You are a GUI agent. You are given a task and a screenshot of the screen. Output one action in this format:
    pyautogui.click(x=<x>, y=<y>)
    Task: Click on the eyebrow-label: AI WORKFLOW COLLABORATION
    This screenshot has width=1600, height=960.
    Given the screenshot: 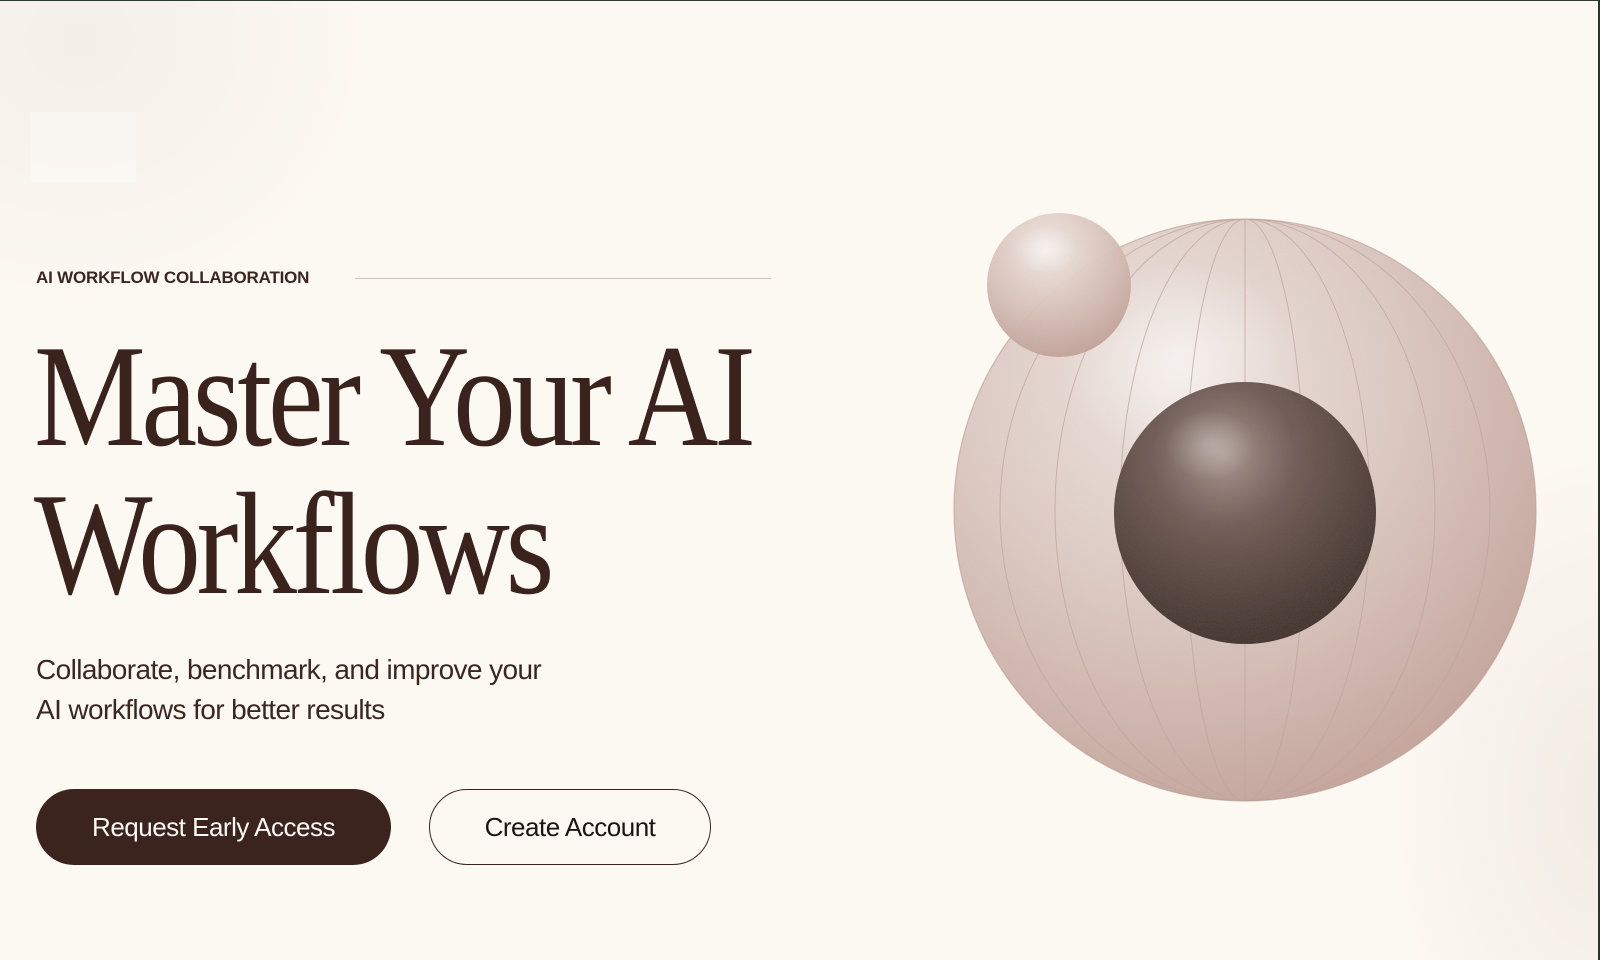 What is the action you would take?
    pyautogui.click(x=173, y=277)
    